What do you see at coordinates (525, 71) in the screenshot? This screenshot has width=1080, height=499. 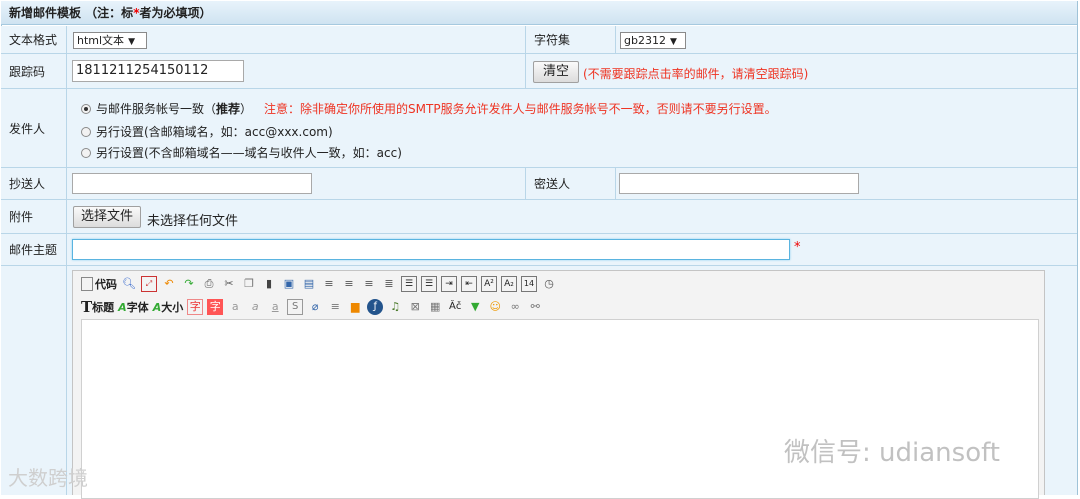 I see `divider` at bounding box center [525, 71].